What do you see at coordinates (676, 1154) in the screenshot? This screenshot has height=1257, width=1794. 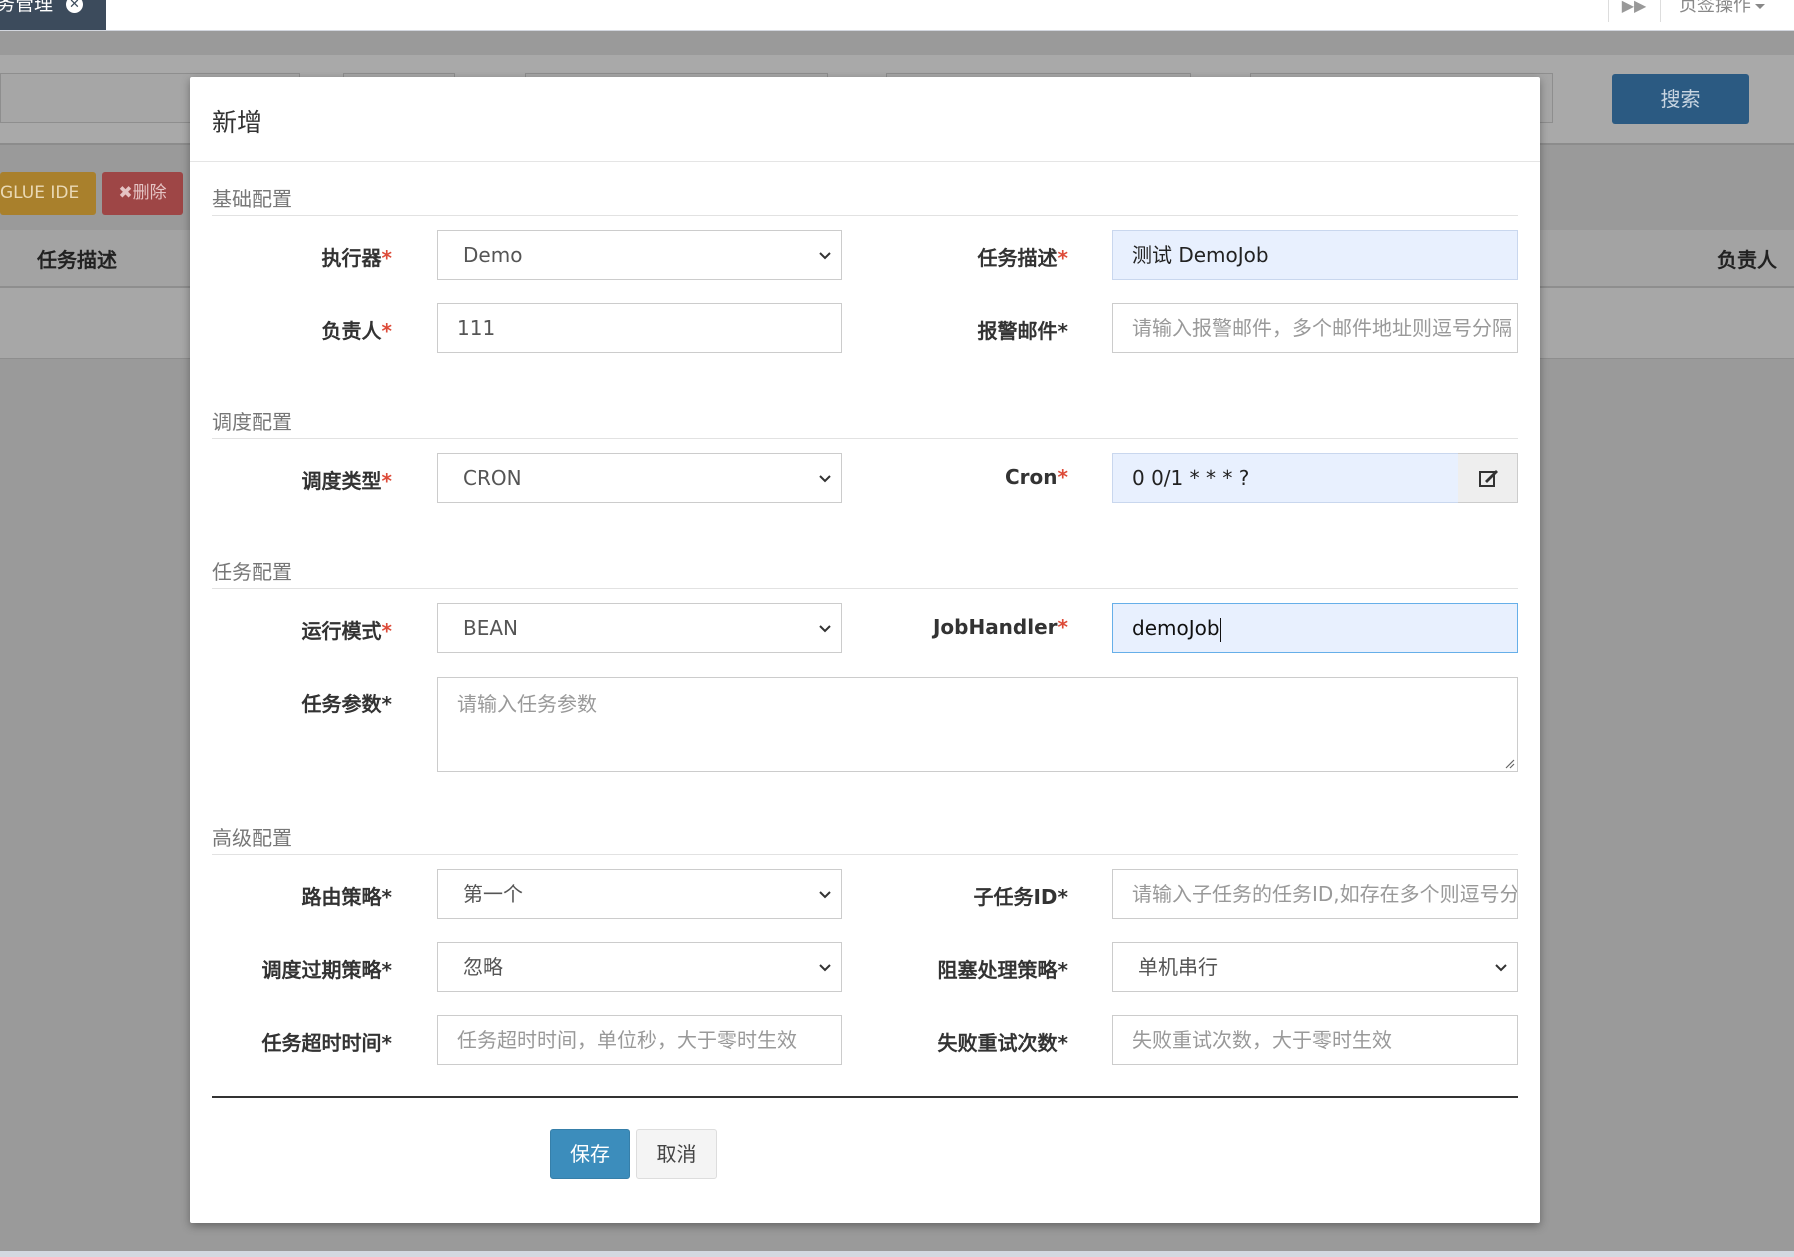 I see `cancel-button: 取消` at bounding box center [676, 1154].